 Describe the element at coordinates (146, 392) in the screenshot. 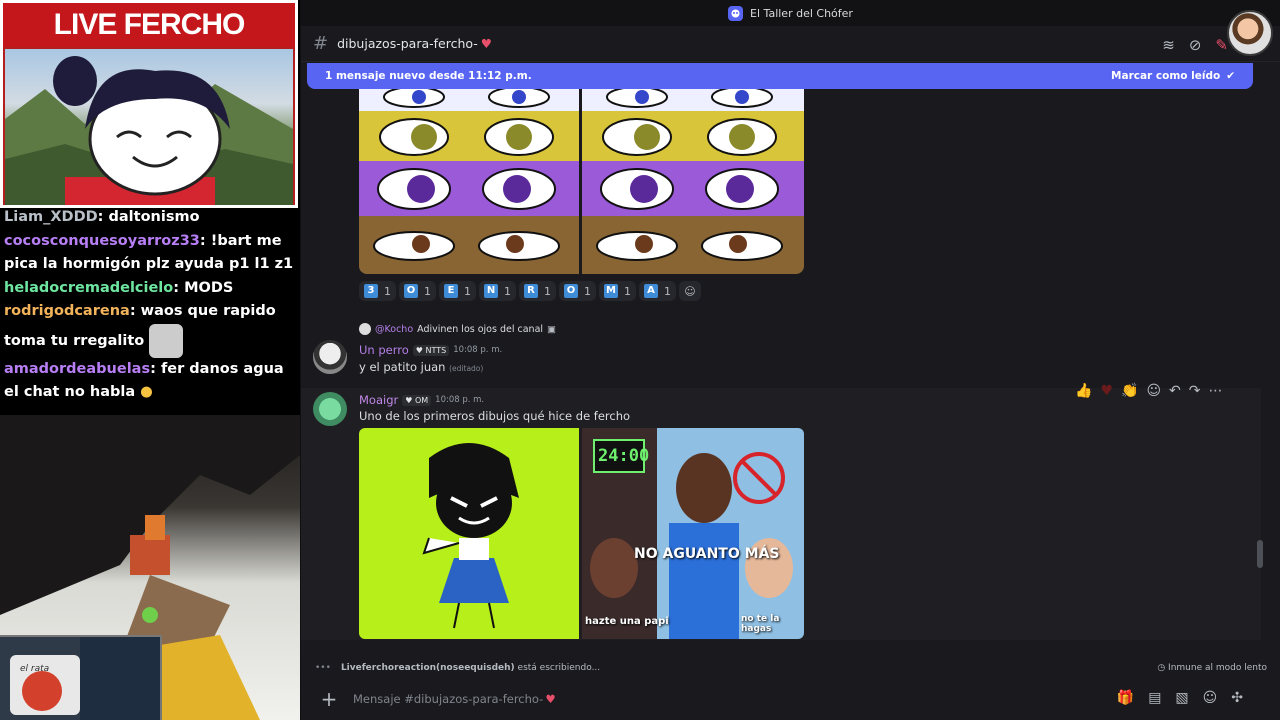

I see `face-emoji-icon: ●` at that location.